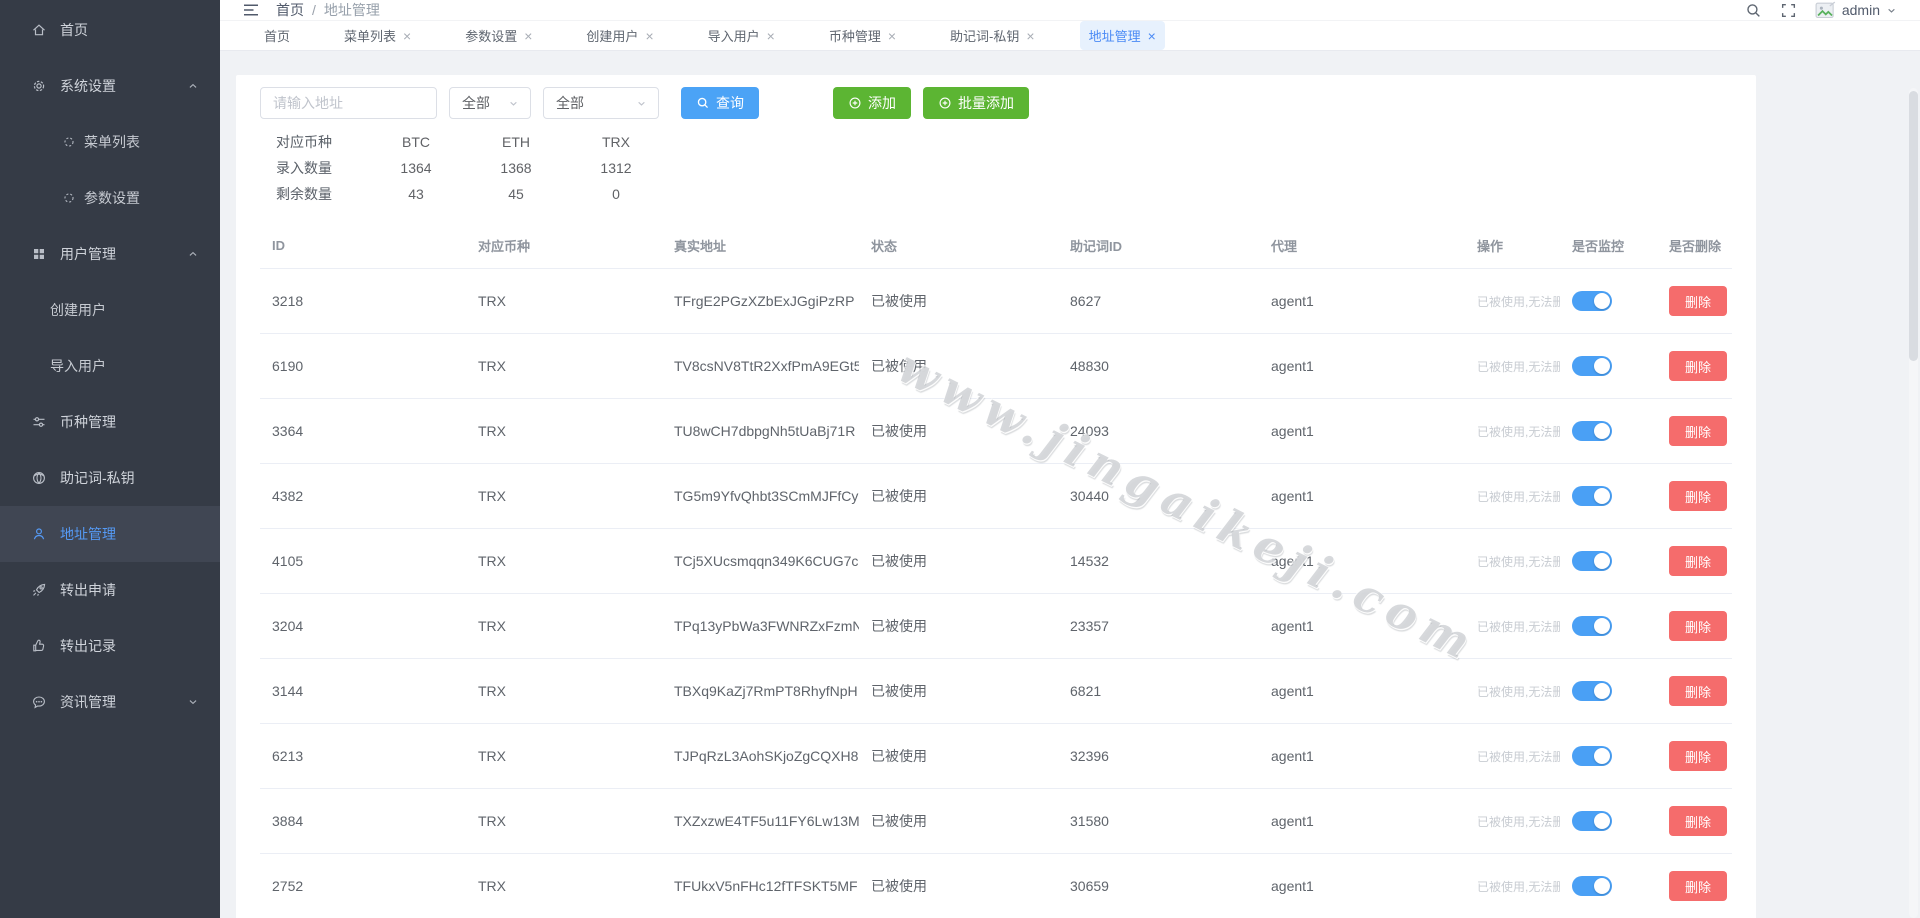 Image resolution: width=1920 pixels, height=918 pixels. I want to click on tab-label: 参数设置, so click(491, 36).